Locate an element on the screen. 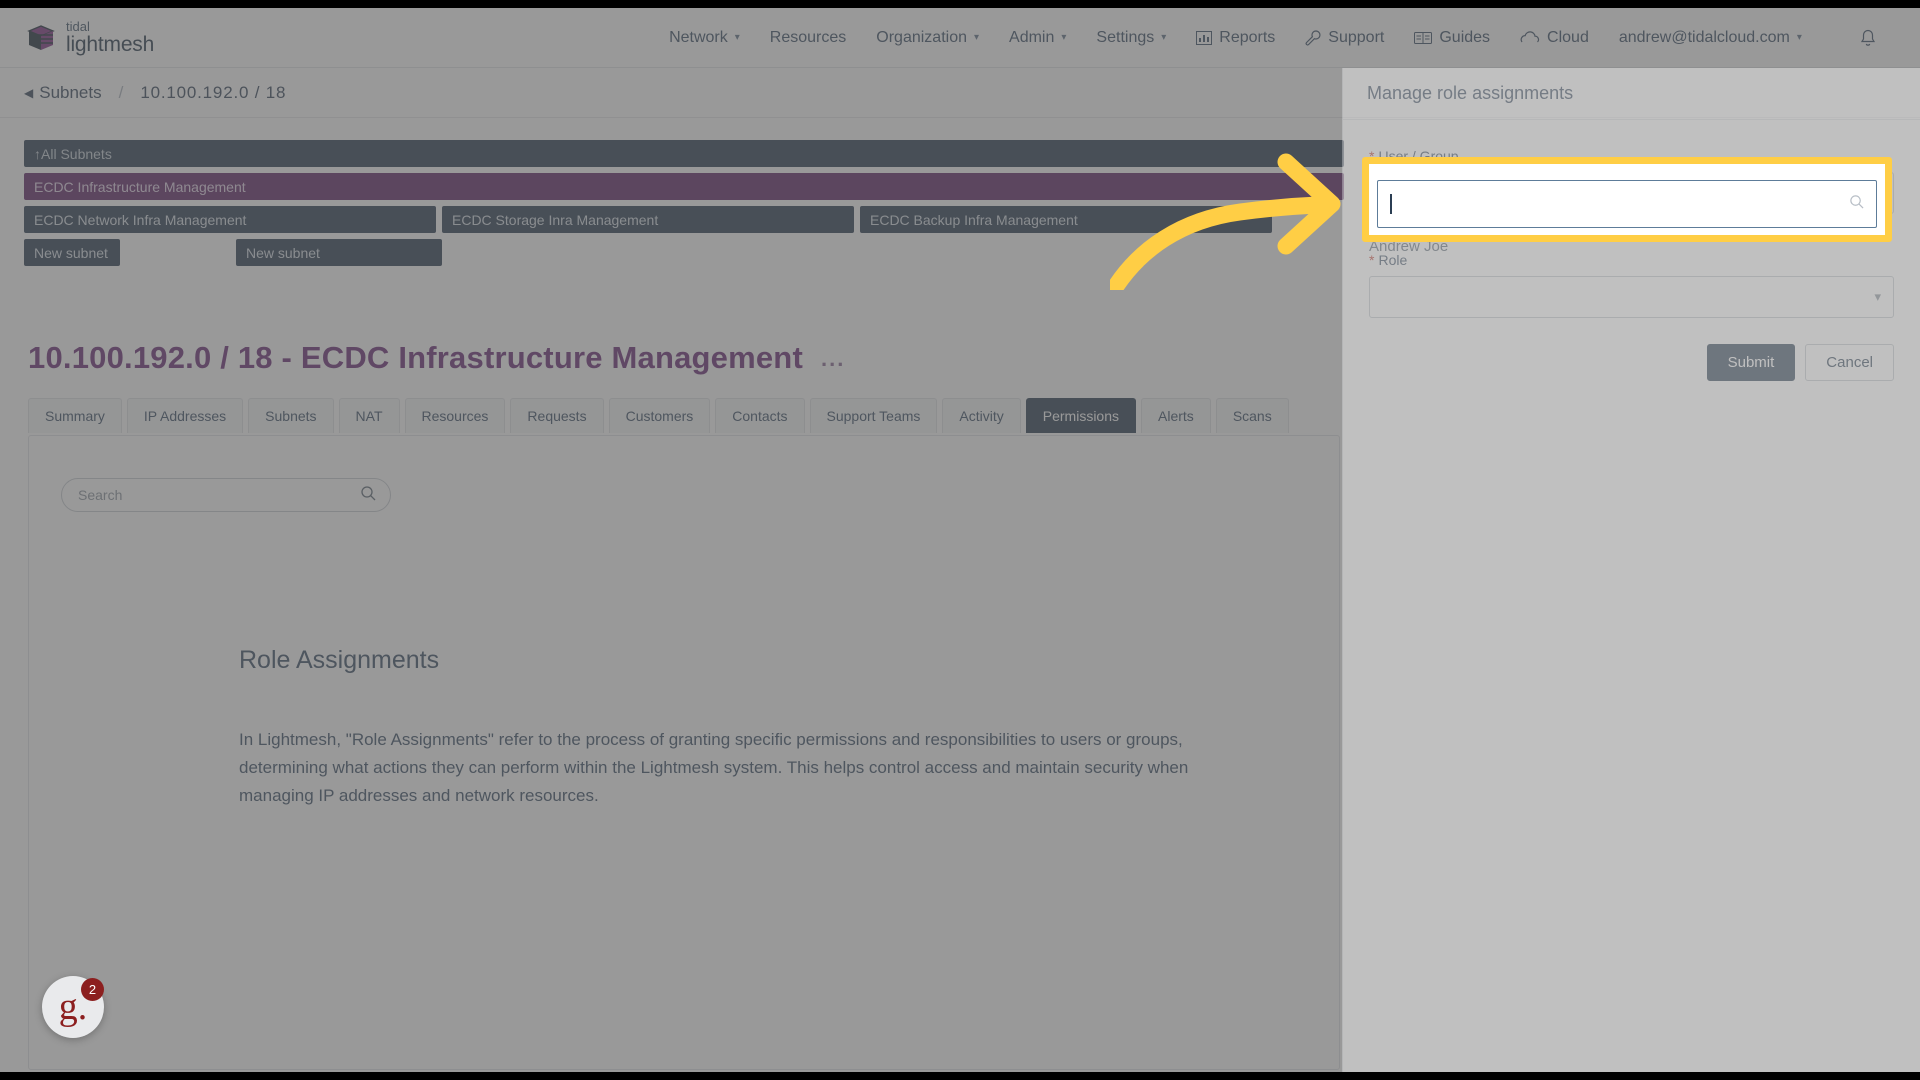  nav-label: Resources is located at coordinates (808, 37).